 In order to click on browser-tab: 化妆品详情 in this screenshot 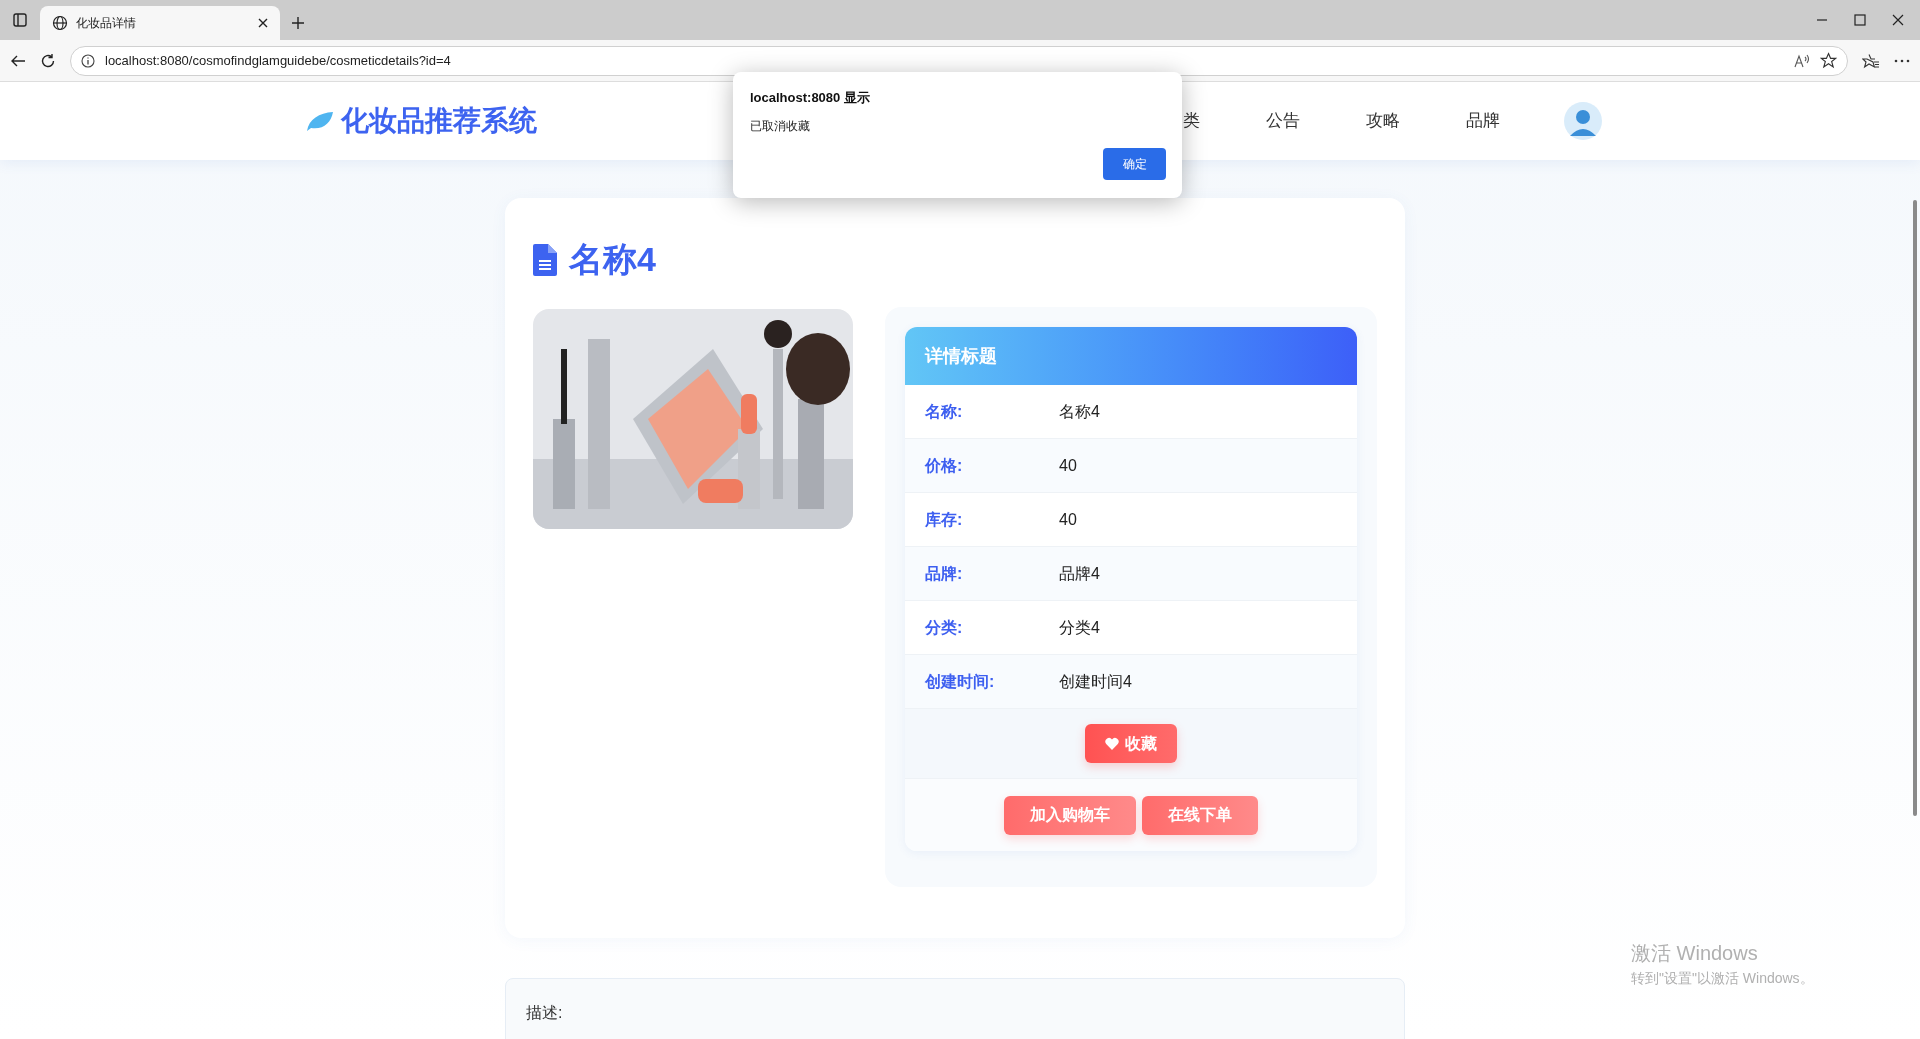, I will do `click(160, 23)`.